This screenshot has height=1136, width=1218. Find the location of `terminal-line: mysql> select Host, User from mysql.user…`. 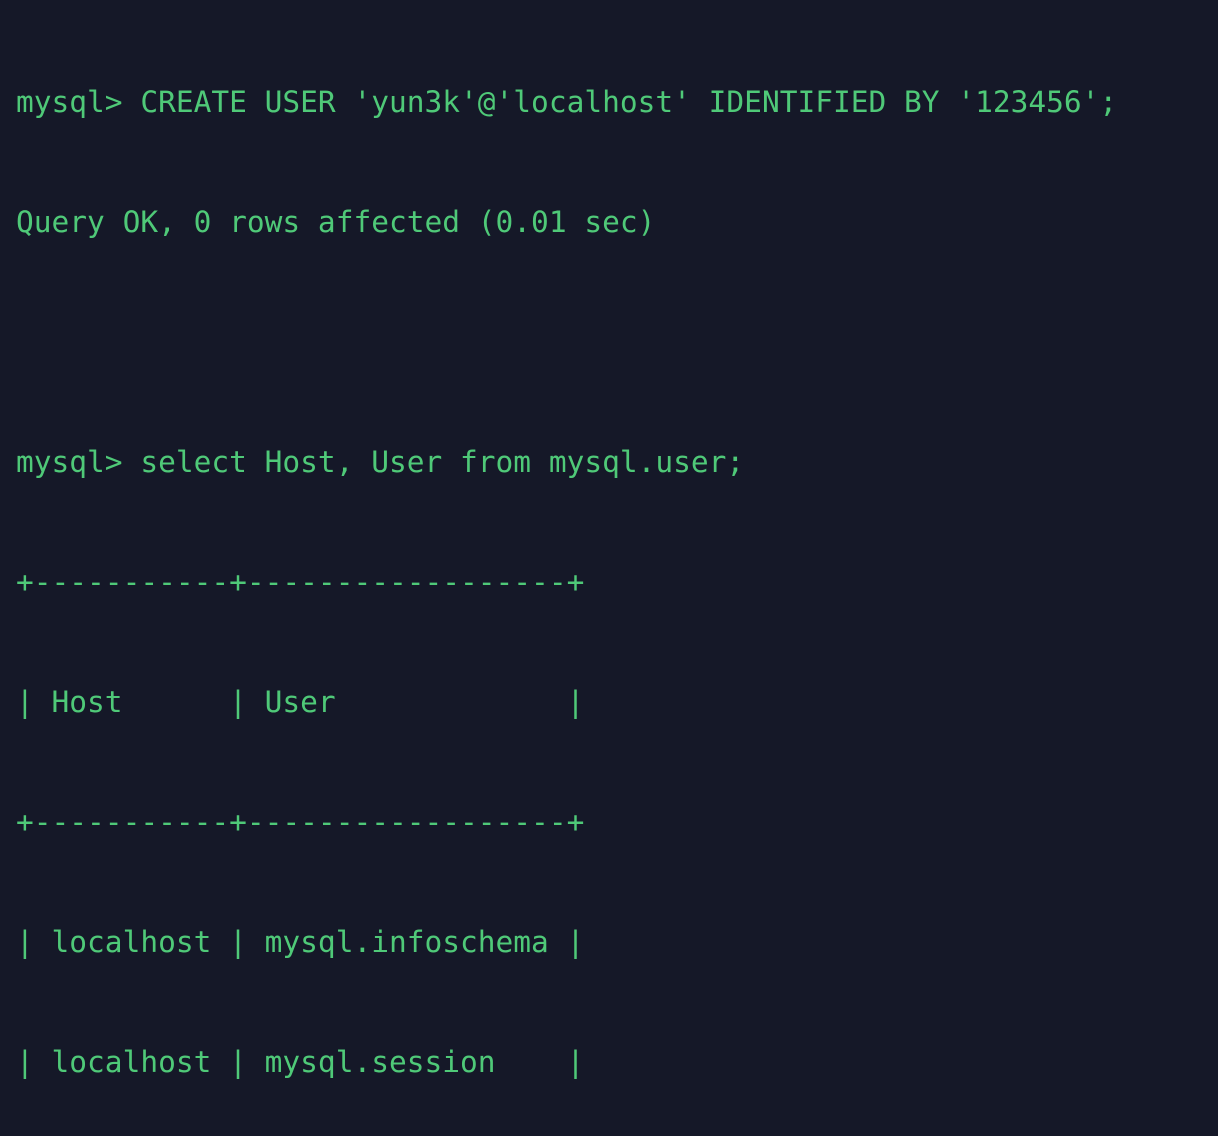

terminal-line: mysql> select Host, User from mysql.user… is located at coordinates (380, 462).